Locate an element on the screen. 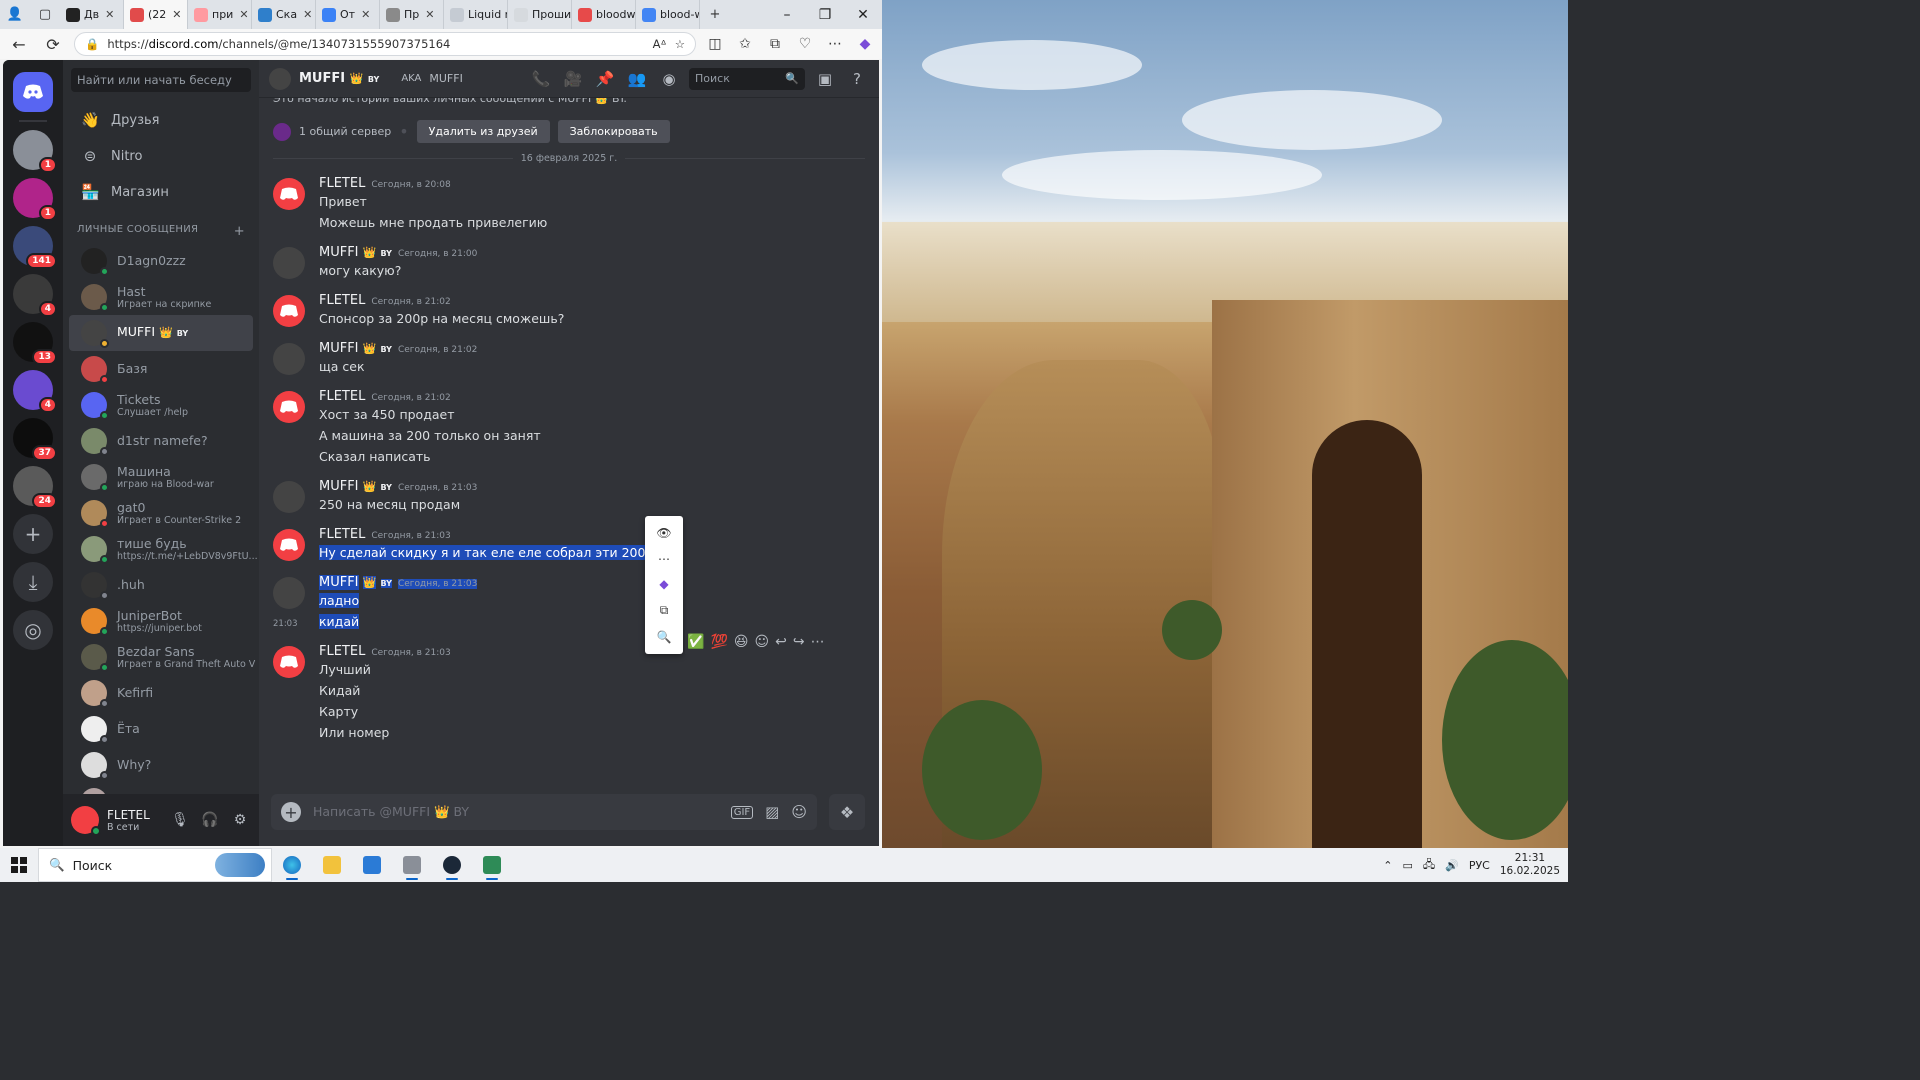 The width and height of the screenshot is (1920, 1080). nav-item-friends: 👋 Друзья is located at coordinates (161, 120).